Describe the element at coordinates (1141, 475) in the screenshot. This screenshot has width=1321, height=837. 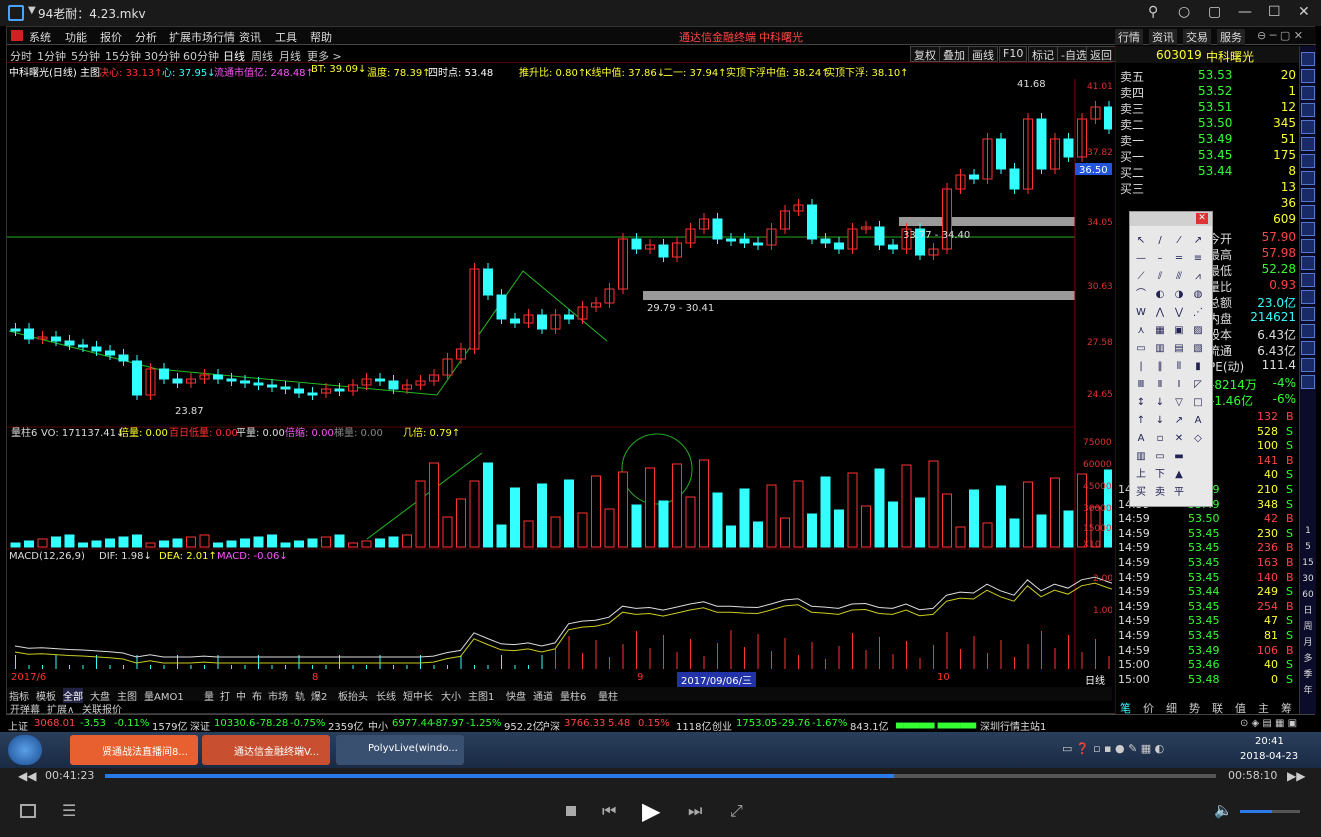
I see `draw-tool-icon: 上` at that location.